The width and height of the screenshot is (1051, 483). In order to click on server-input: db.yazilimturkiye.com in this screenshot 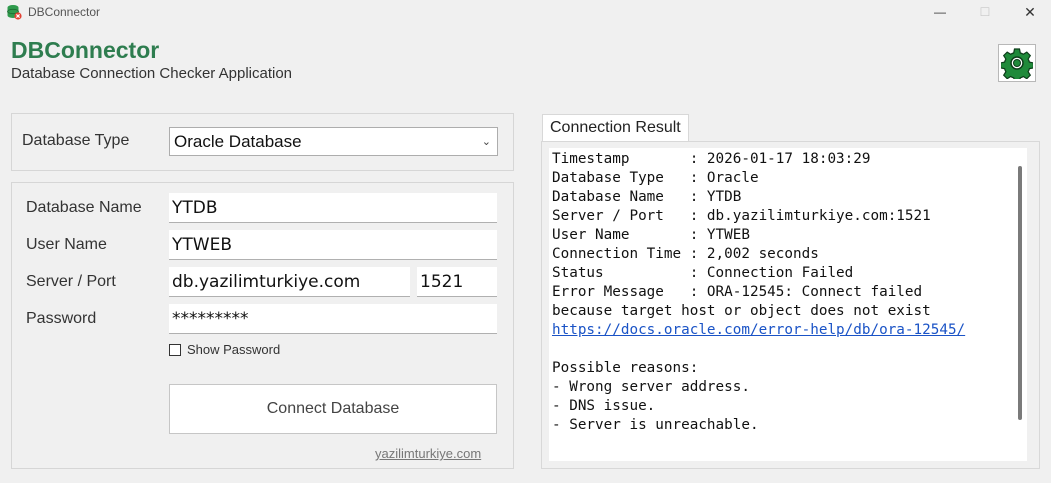, I will do `click(289, 282)`.